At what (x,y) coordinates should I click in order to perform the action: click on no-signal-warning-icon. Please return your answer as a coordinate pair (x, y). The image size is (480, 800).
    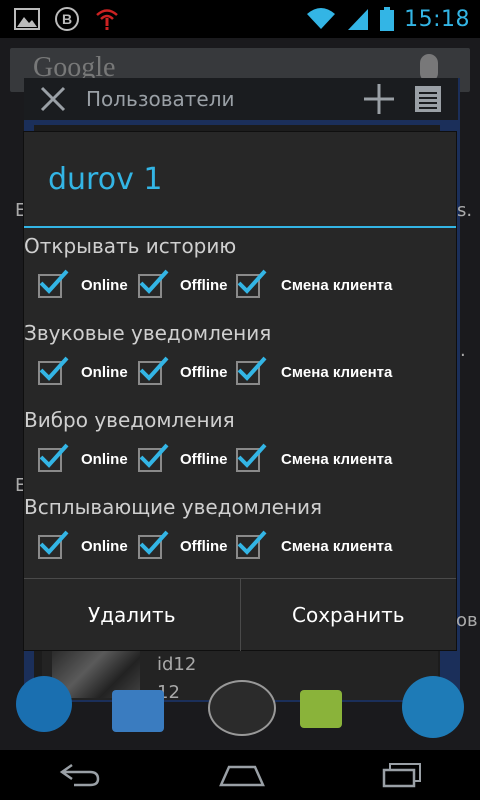
    Looking at the image, I should click on (107, 19).